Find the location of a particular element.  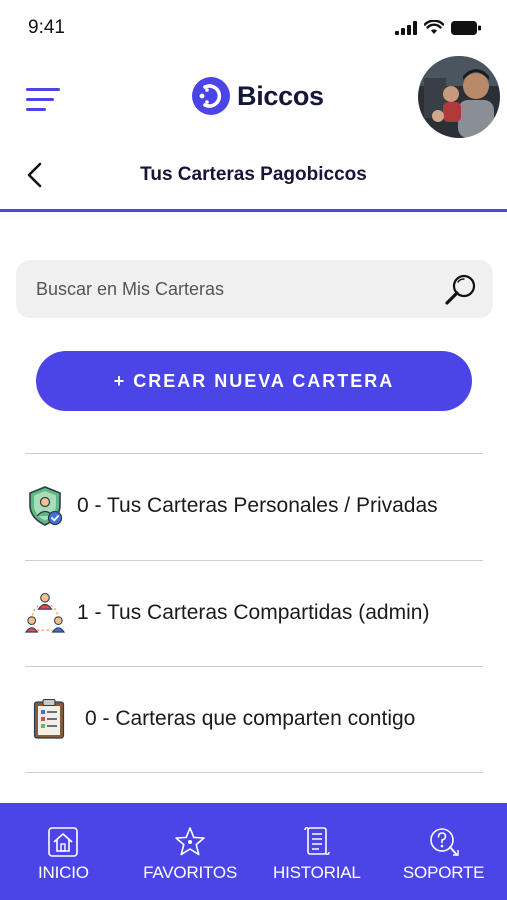

menu-button is located at coordinates (44, 100).